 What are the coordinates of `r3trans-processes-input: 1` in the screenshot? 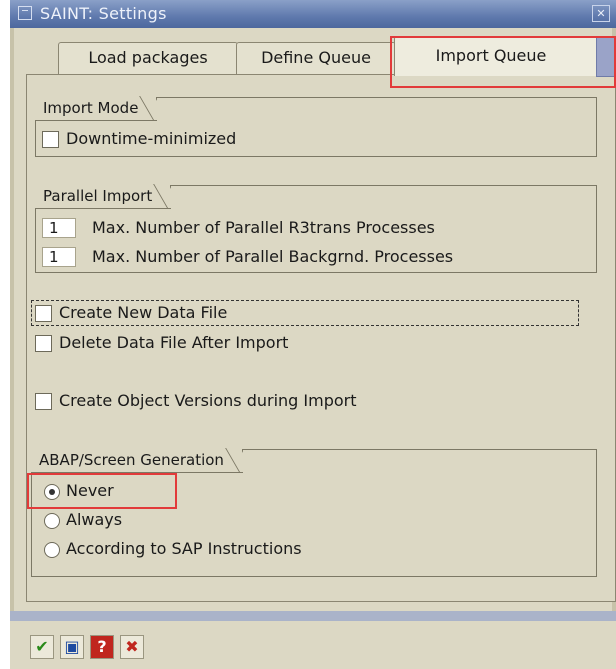 It's located at (59, 228).